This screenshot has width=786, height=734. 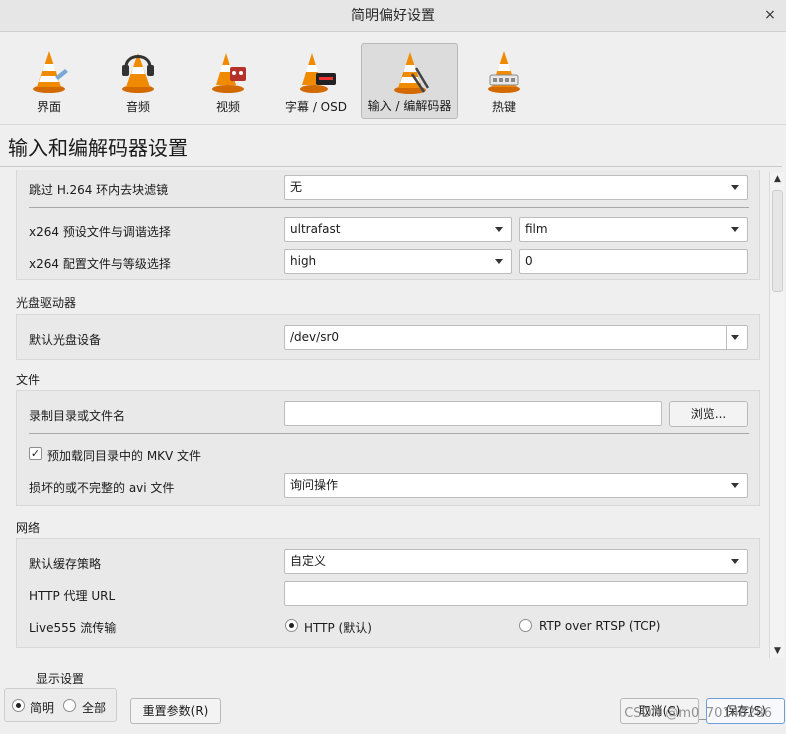 What do you see at coordinates (28, 528) in the screenshot?
I see `network-heading: 网络` at bounding box center [28, 528].